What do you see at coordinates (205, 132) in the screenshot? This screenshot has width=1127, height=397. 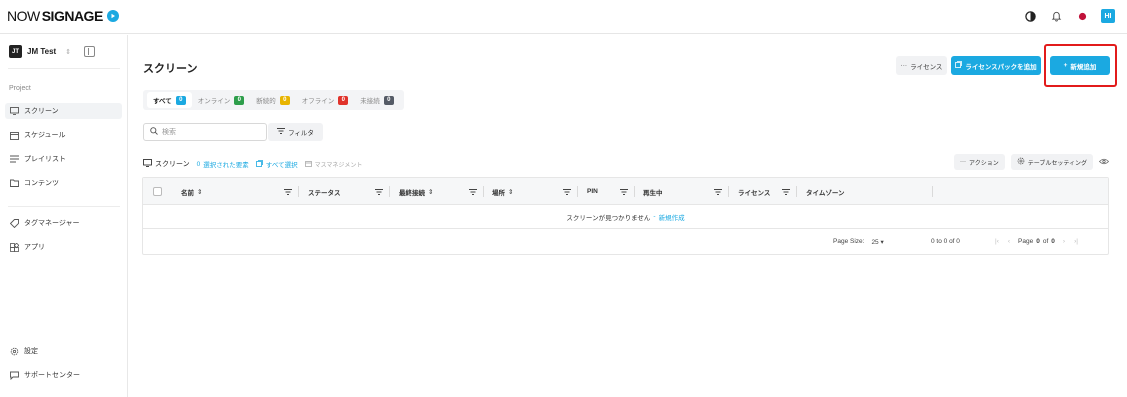 I see `search-input: 検索` at bounding box center [205, 132].